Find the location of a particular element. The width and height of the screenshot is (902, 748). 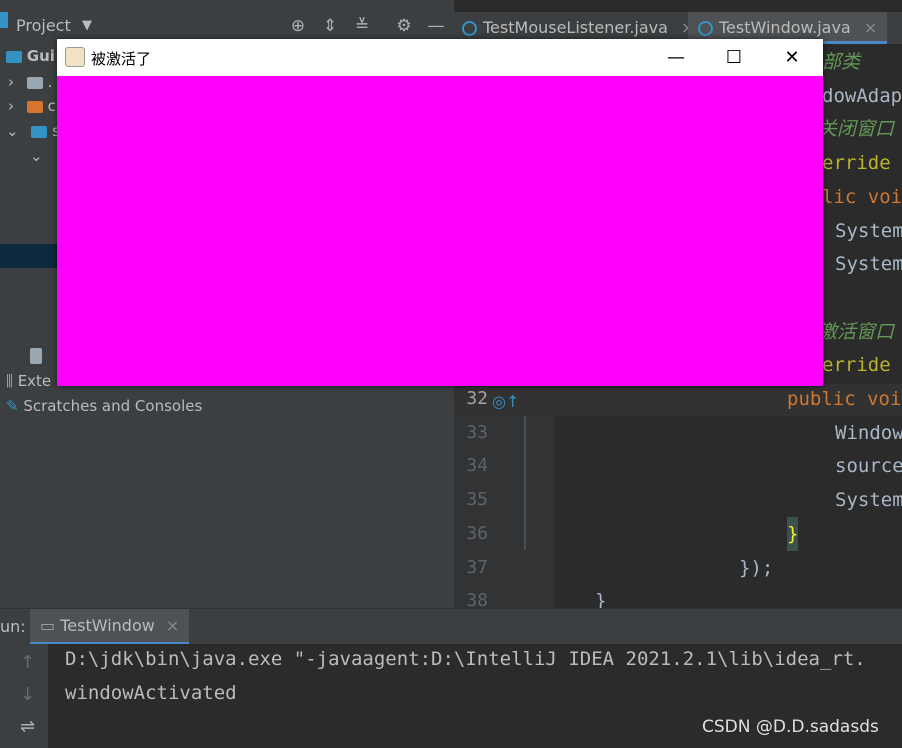

line-number: 36 is located at coordinates (477, 533).